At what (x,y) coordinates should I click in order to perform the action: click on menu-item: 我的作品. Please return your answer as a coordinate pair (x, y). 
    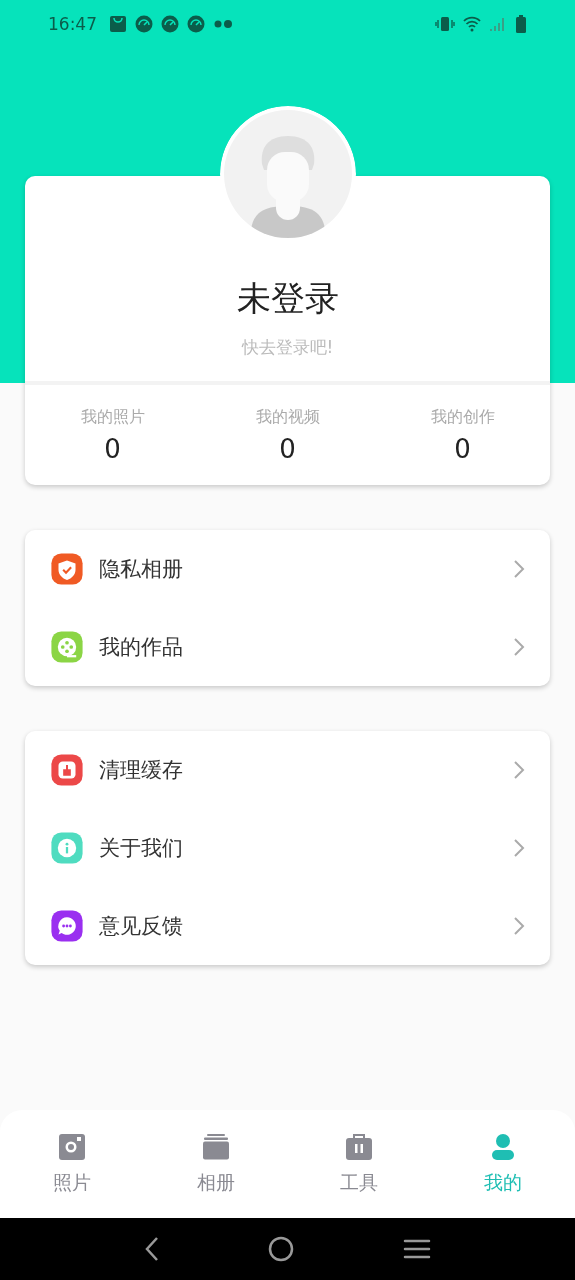
    Looking at the image, I should click on (287, 647).